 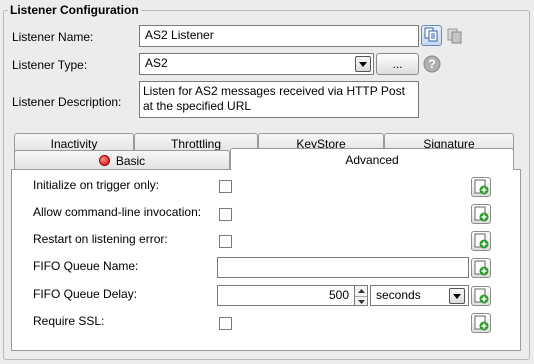 I want to click on listener-name-label: Listener Name:, so click(x=53, y=37).